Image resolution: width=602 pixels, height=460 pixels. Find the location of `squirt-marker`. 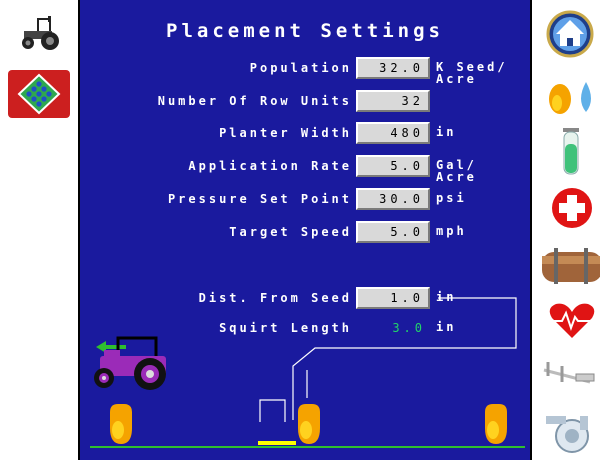

squirt-marker is located at coordinates (277, 443).